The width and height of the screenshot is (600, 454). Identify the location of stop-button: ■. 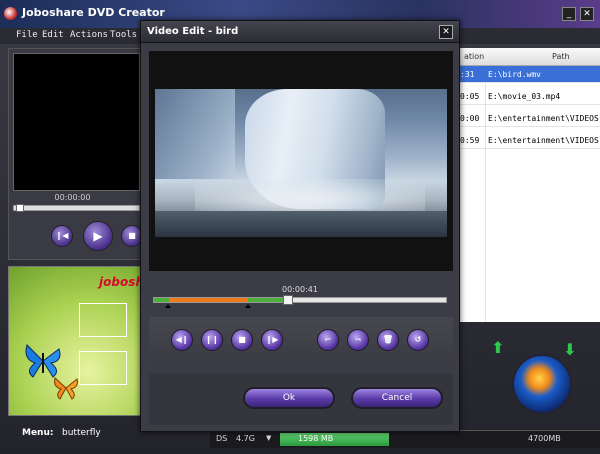
(242, 340).